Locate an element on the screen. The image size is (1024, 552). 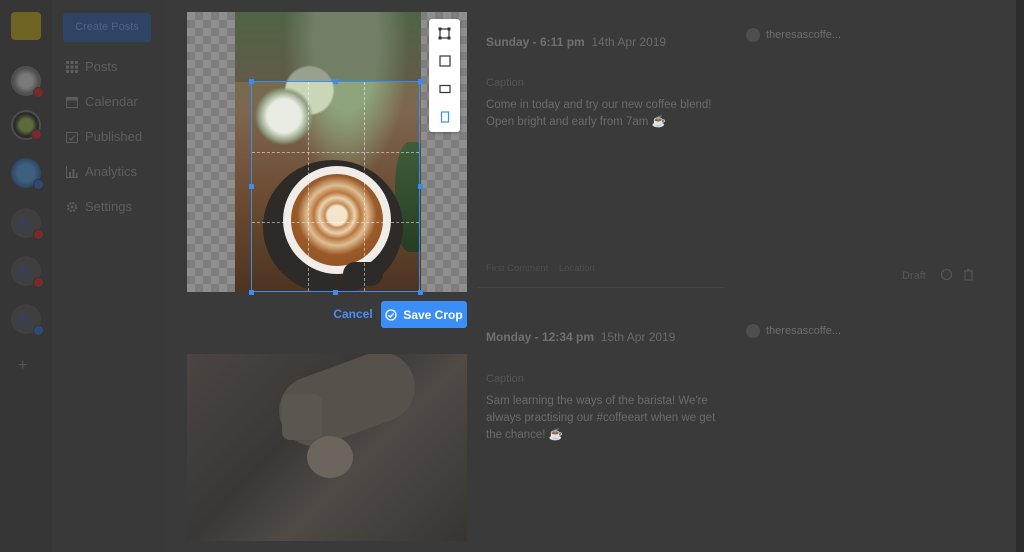
free-crop-button is located at coordinates (444, 33).